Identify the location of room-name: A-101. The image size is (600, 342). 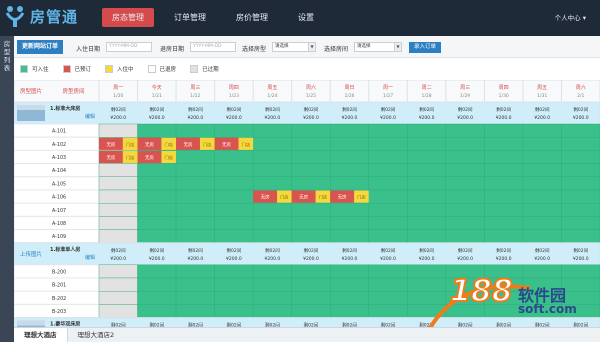
(59, 132).